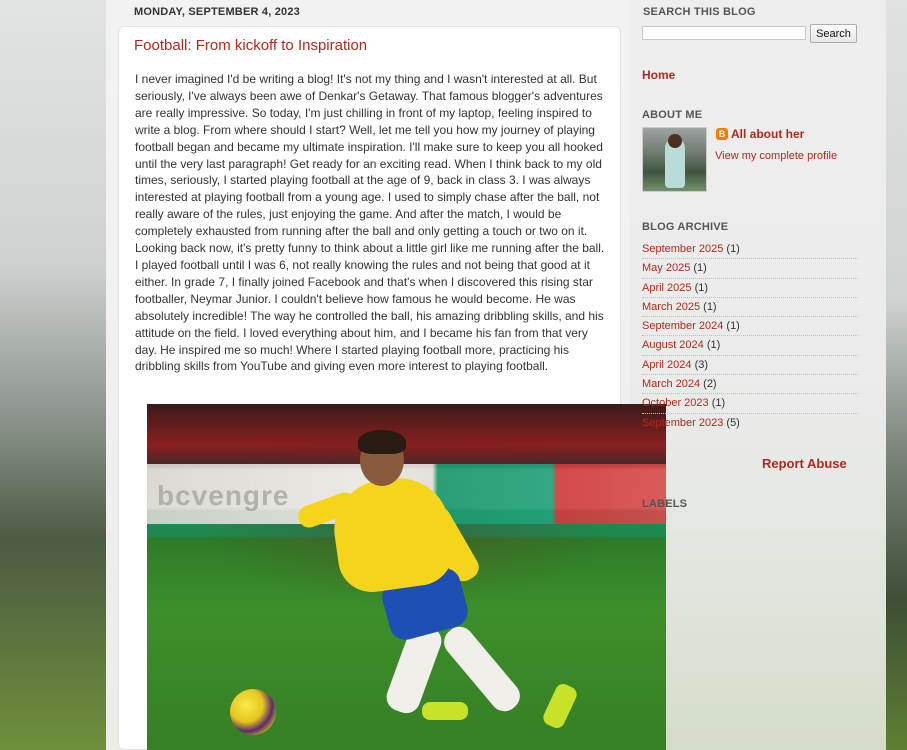  Describe the element at coordinates (750, 288) in the screenshot. I see `archive-item: April 2025 (1)` at that location.